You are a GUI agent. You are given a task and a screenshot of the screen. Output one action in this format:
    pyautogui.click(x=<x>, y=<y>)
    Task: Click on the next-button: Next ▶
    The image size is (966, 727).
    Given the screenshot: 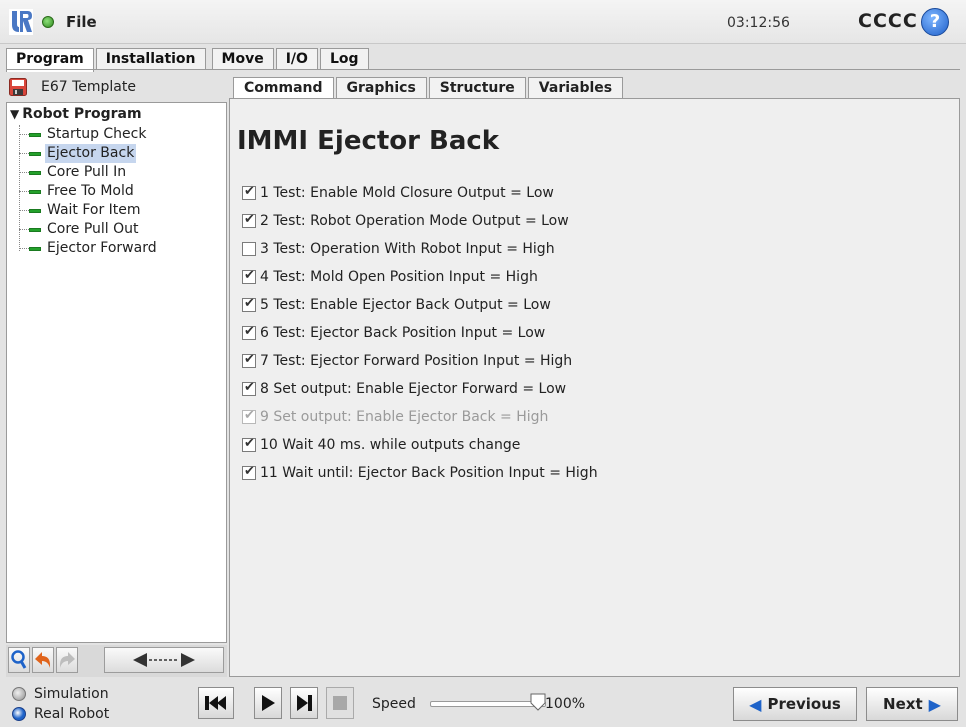 What is the action you would take?
    pyautogui.click(x=912, y=704)
    